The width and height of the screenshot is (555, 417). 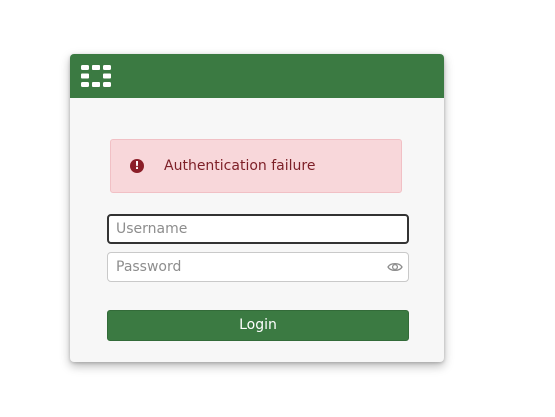 I want to click on eye-icon, so click(x=395, y=267).